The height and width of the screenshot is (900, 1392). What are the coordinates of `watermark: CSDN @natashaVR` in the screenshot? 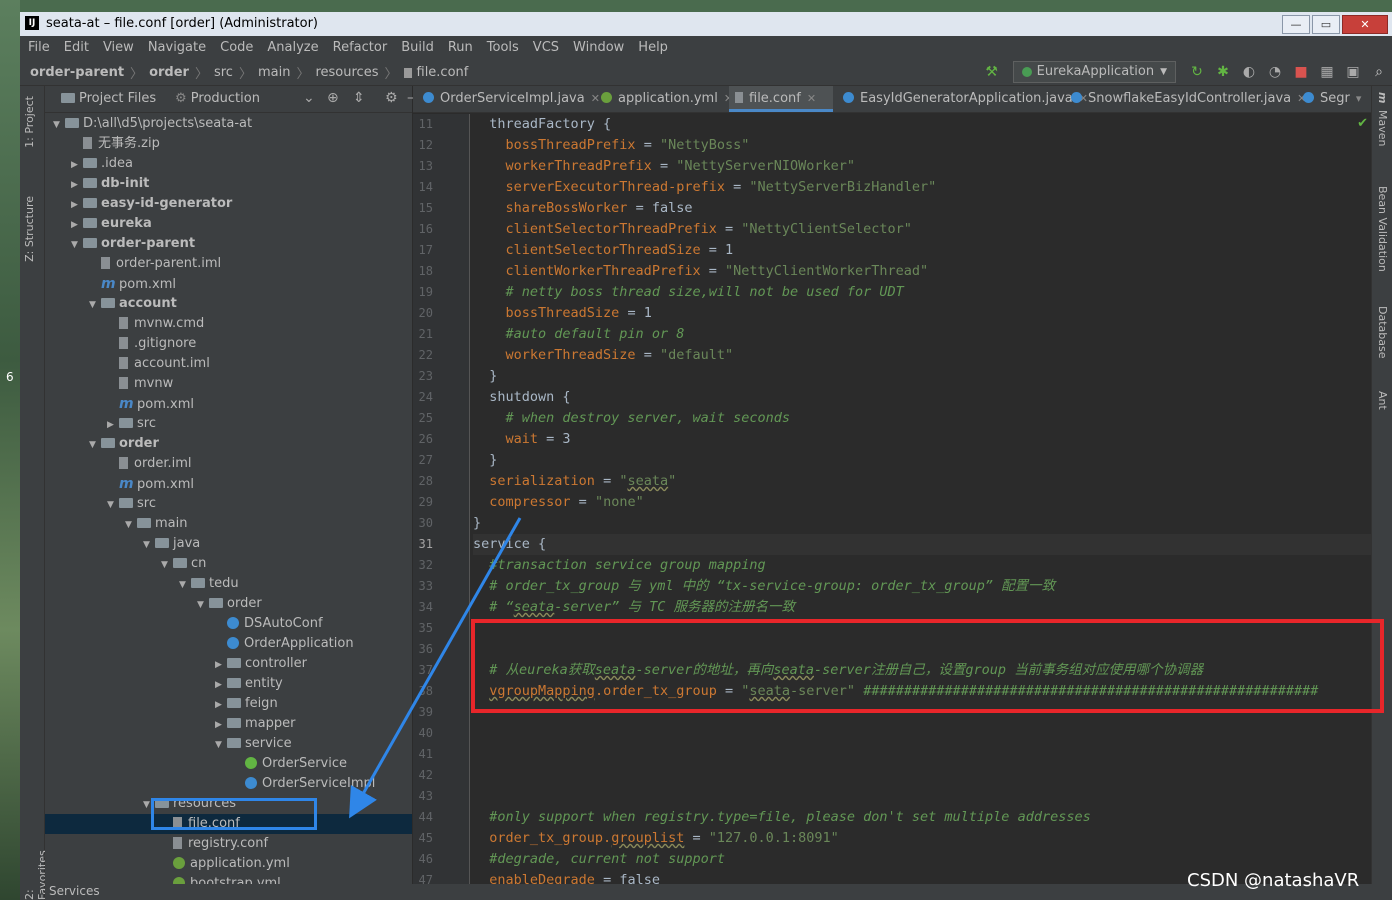 It's located at (1273, 880).